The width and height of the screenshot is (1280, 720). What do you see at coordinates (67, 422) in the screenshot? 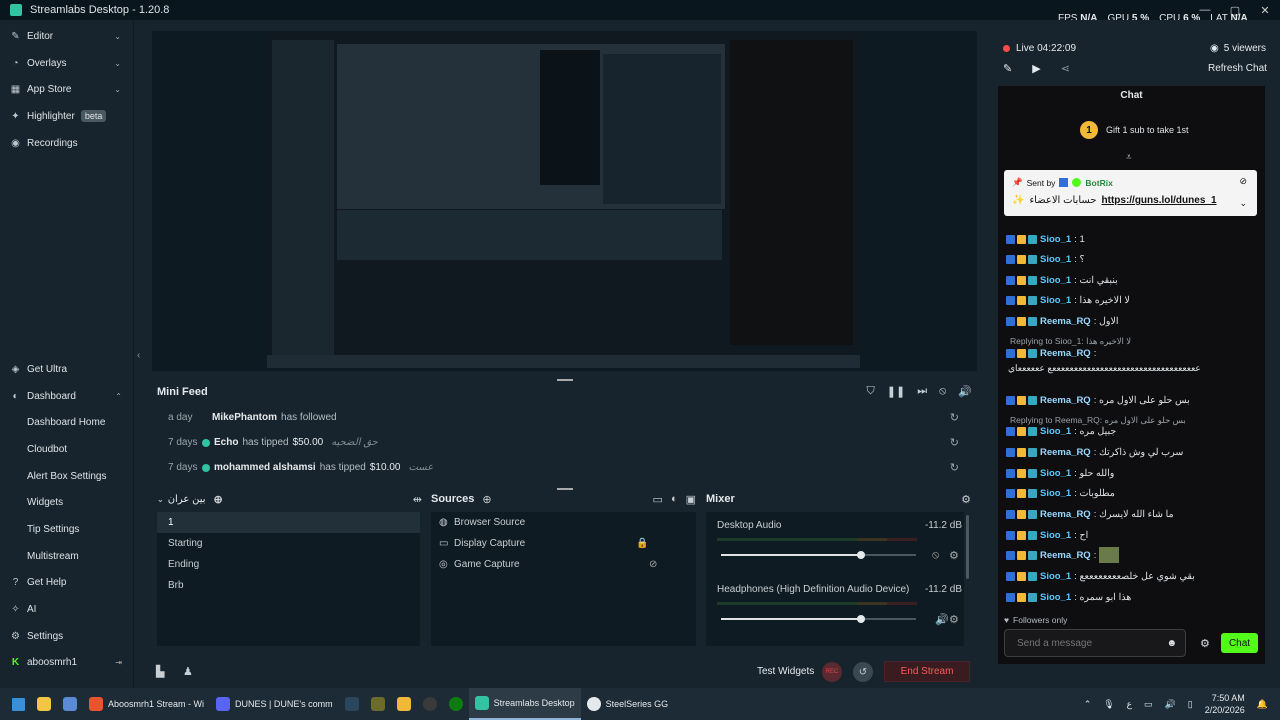
I see `sidebar-item-dashboard-home: Dashboard Home` at bounding box center [67, 422].